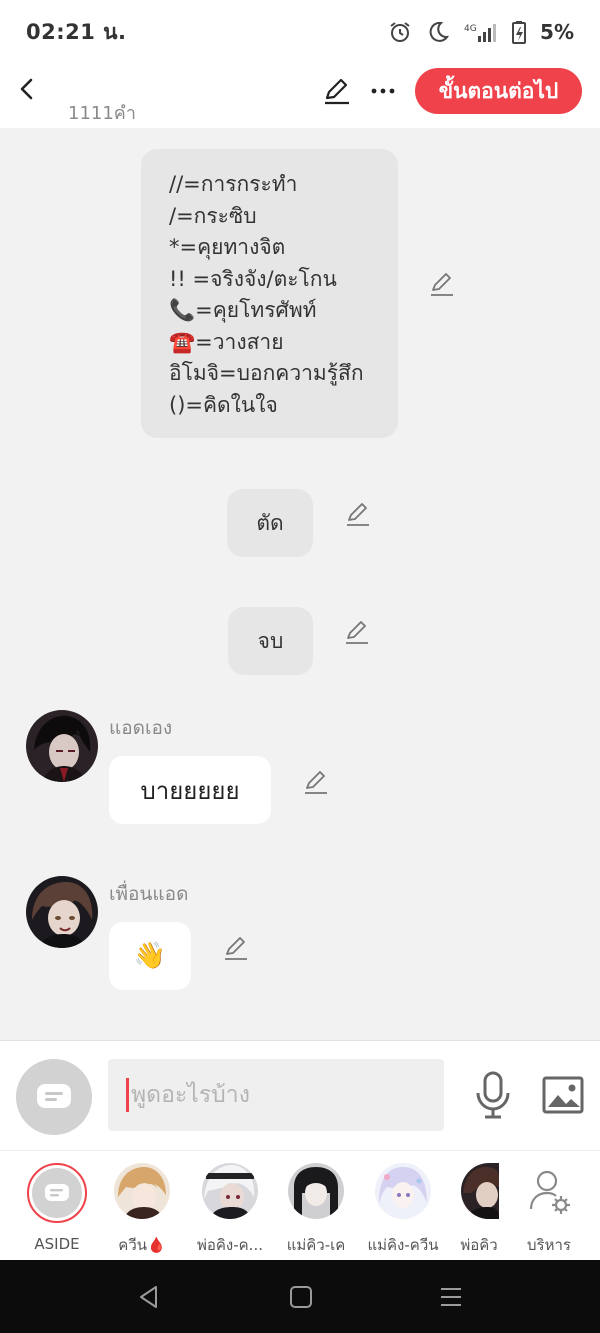 The image size is (600, 1333). I want to click on avatar-light-hair-icon, so click(142, 1191).